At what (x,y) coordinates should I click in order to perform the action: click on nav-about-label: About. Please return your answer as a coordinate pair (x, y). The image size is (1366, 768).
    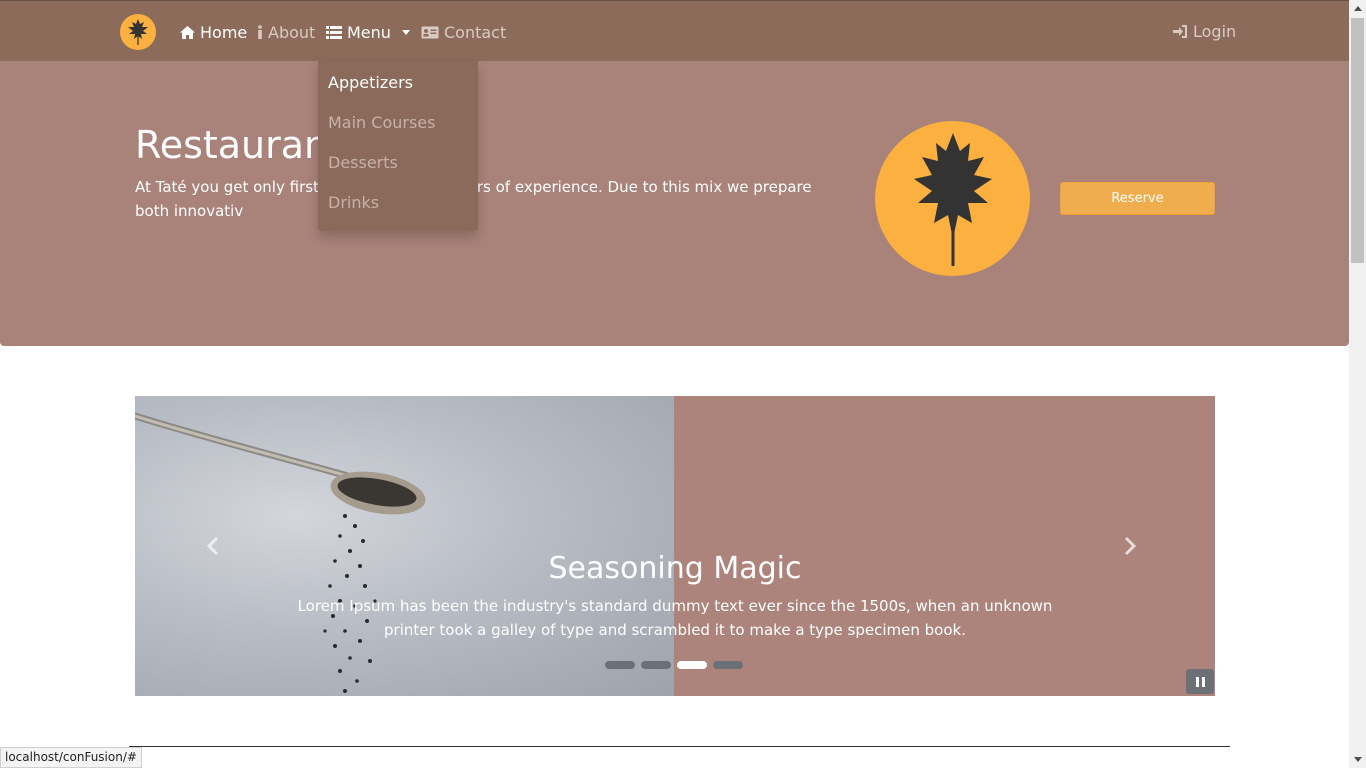
    Looking at the image, I should click on (292, 32).